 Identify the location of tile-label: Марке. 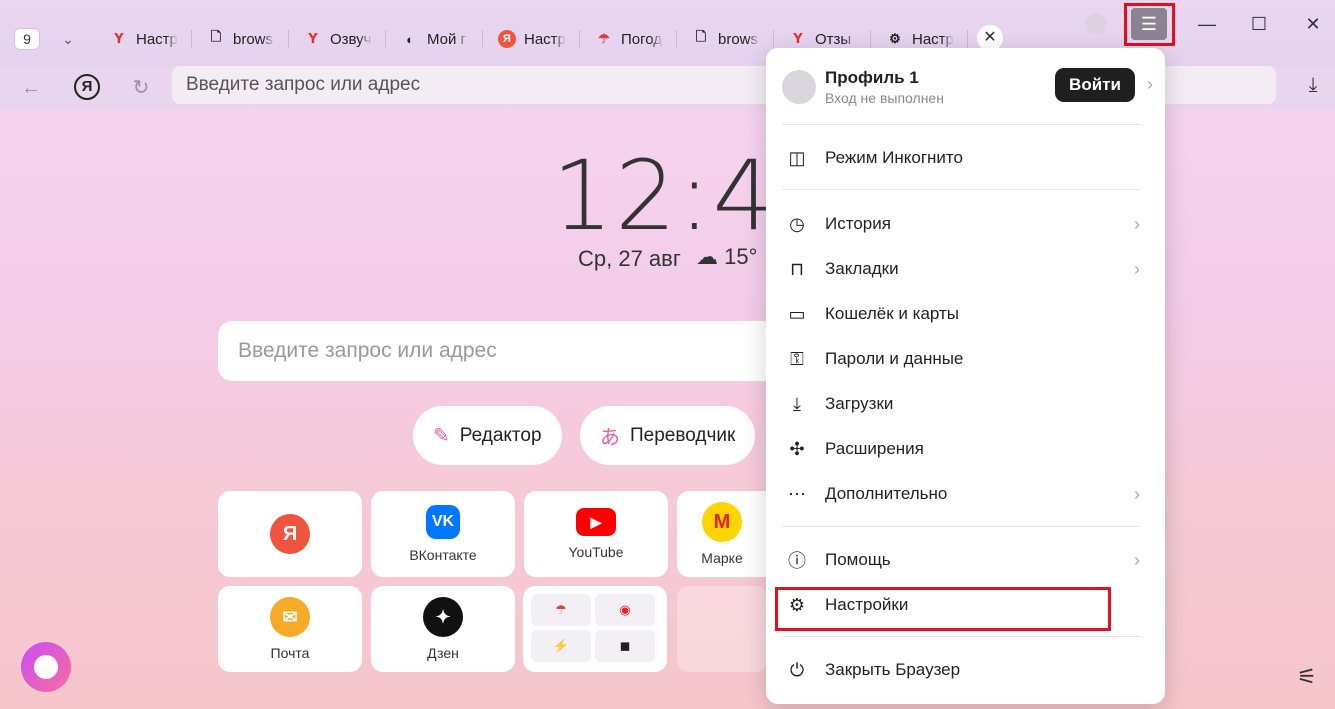
(722, 558).